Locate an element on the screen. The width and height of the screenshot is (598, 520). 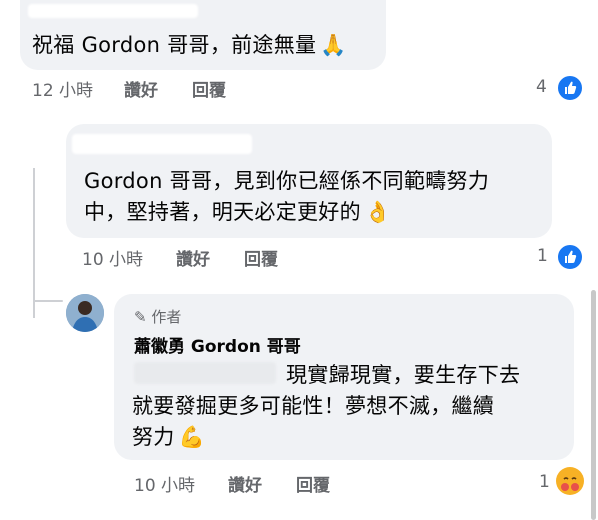
folded-hands-emoji: 🙏 is located at coordinates (333, 45).